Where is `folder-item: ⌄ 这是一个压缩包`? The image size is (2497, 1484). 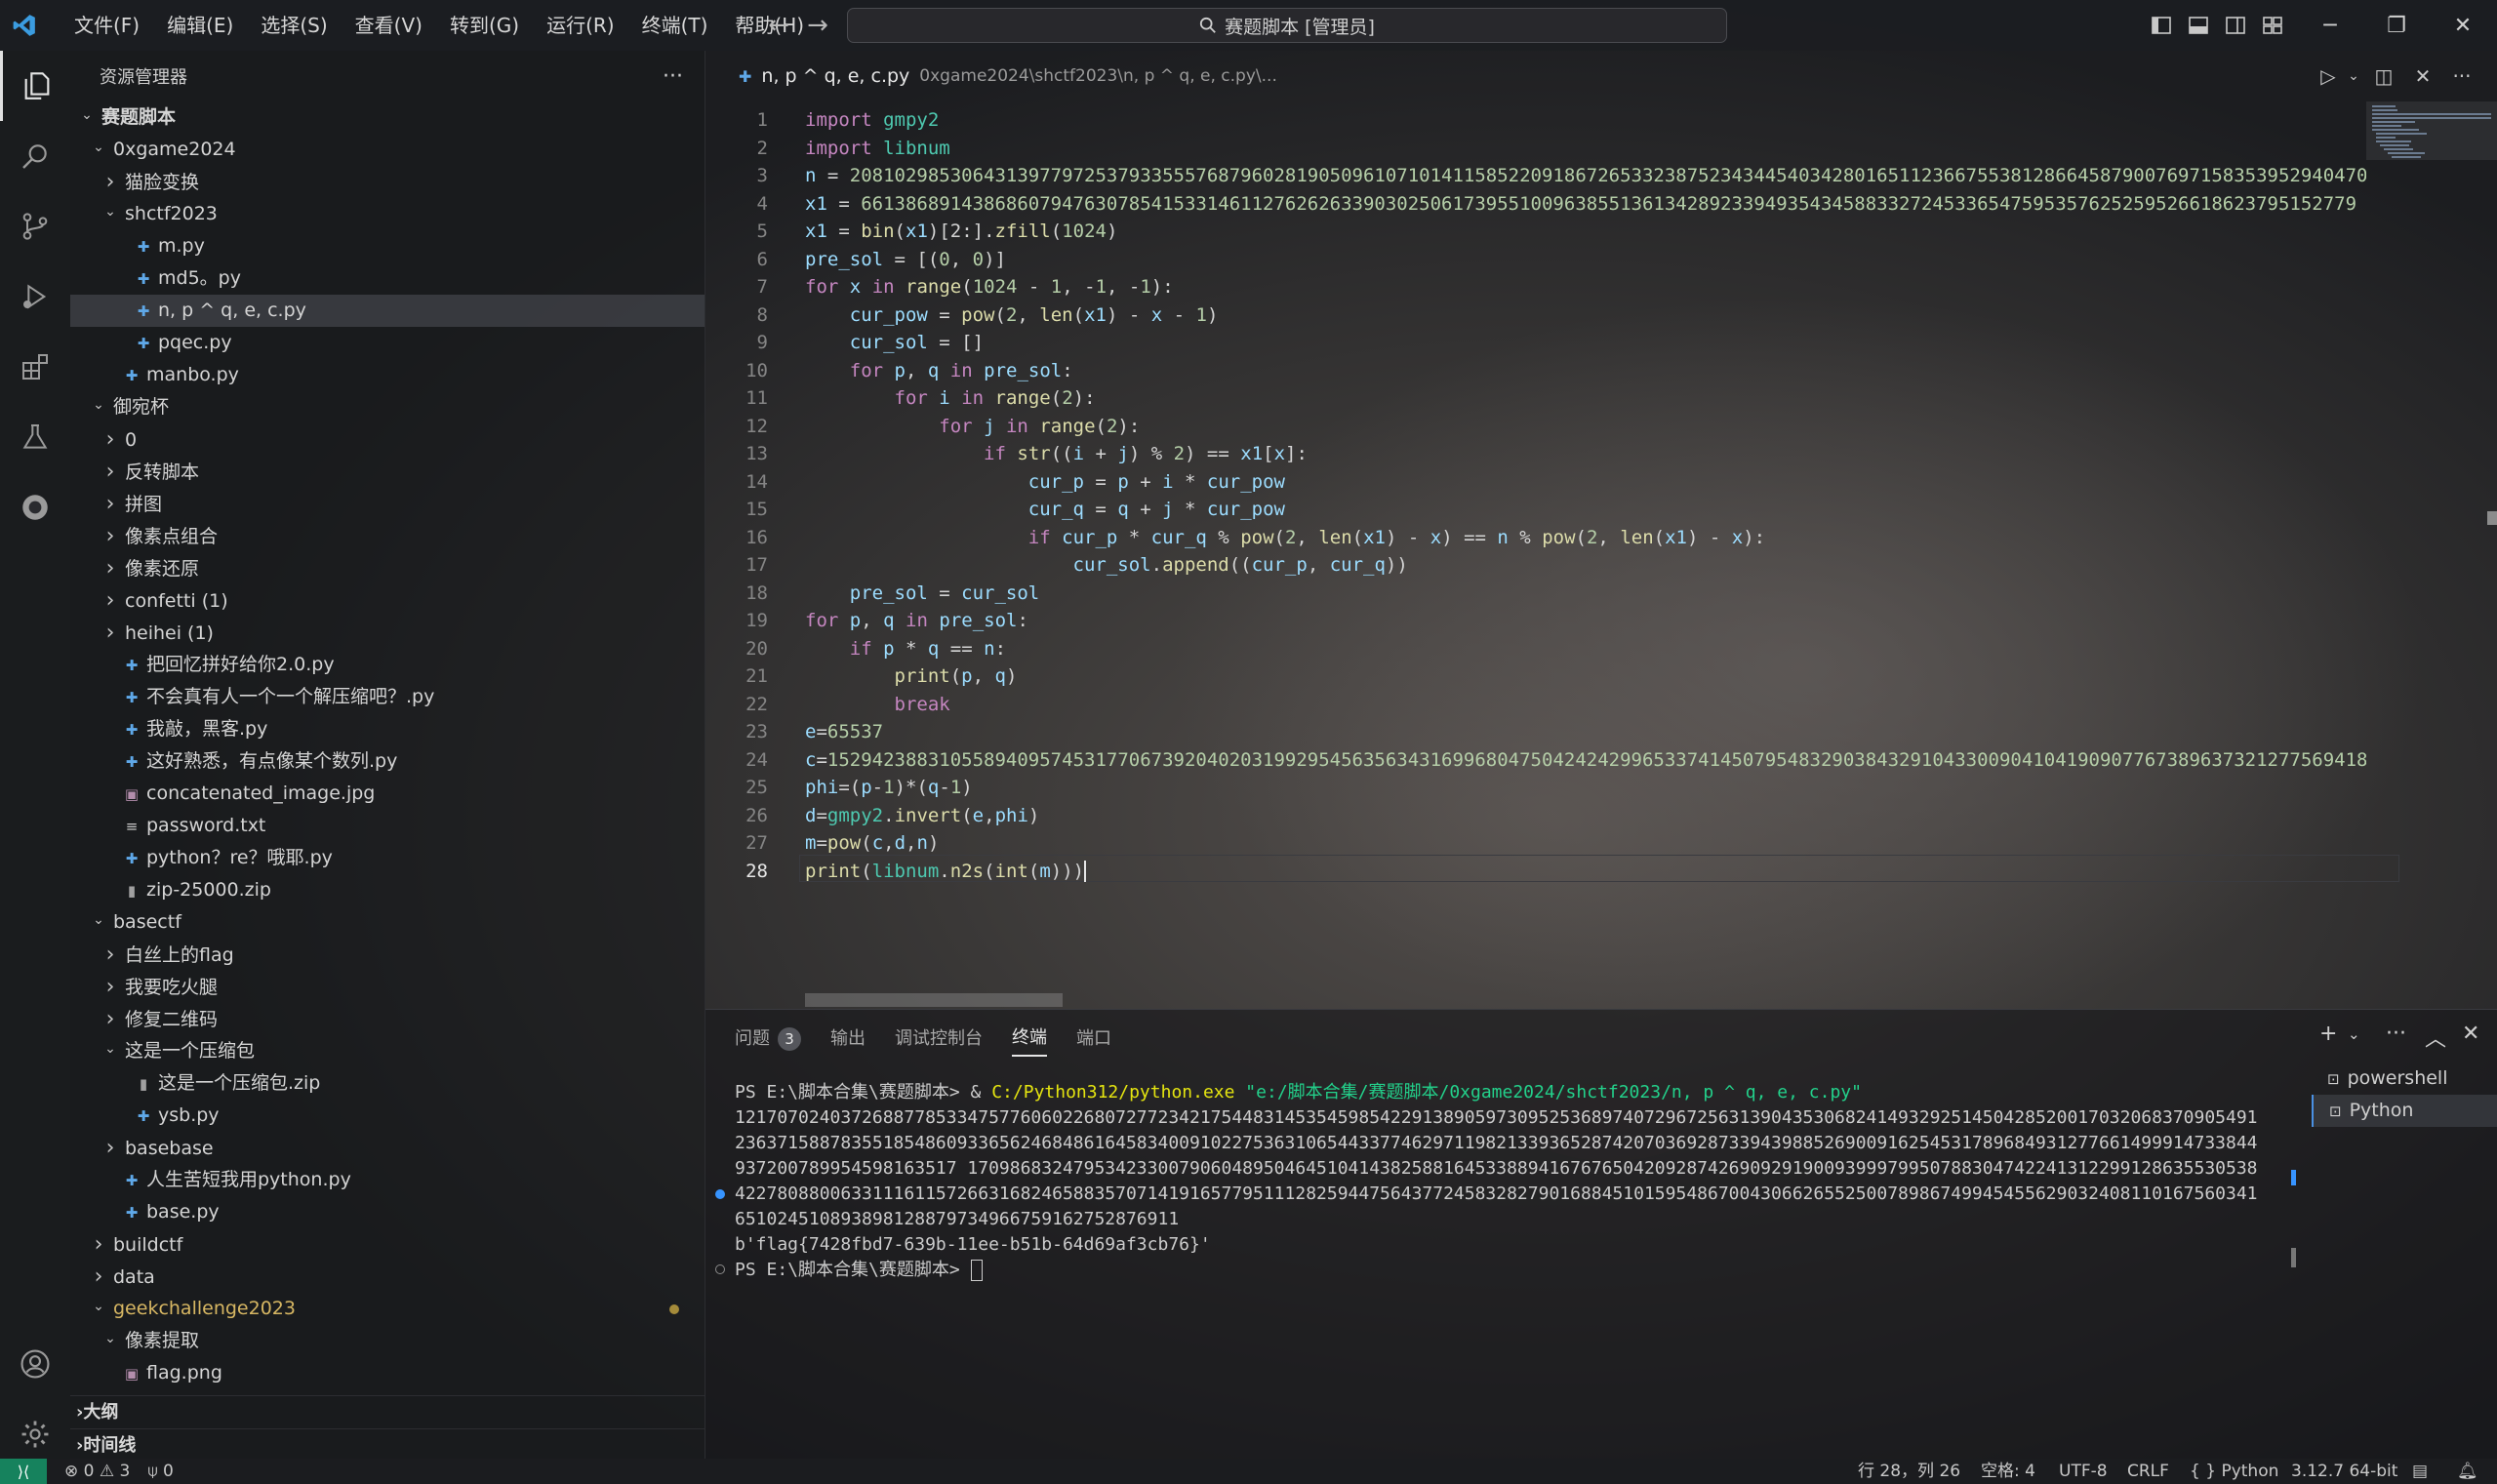
folder-item: ⌄ 这是一个压缩包 is located at coordinates (387, 1051).